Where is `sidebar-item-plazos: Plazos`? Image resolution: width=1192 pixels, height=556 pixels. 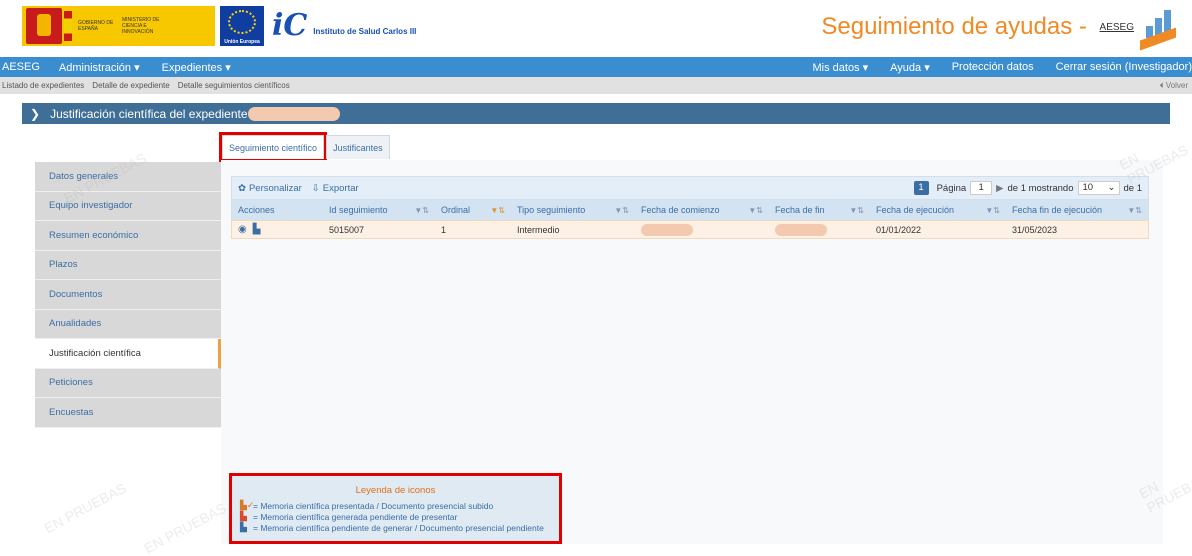 sidebar-item-plazos: Plazos is located at coordinates (128, 265).